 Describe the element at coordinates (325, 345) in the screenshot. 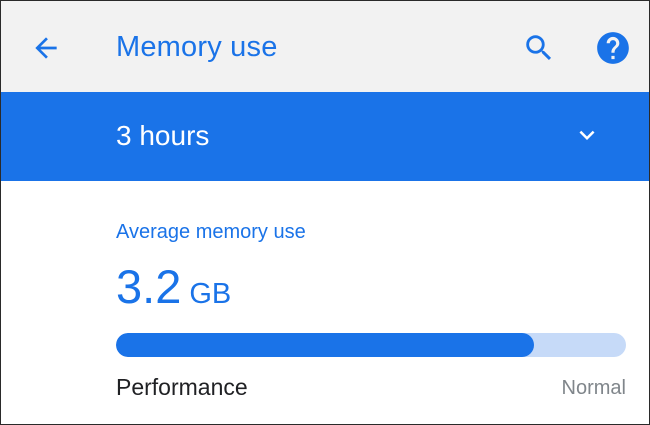

I see `memory-usage-fill` at that location.